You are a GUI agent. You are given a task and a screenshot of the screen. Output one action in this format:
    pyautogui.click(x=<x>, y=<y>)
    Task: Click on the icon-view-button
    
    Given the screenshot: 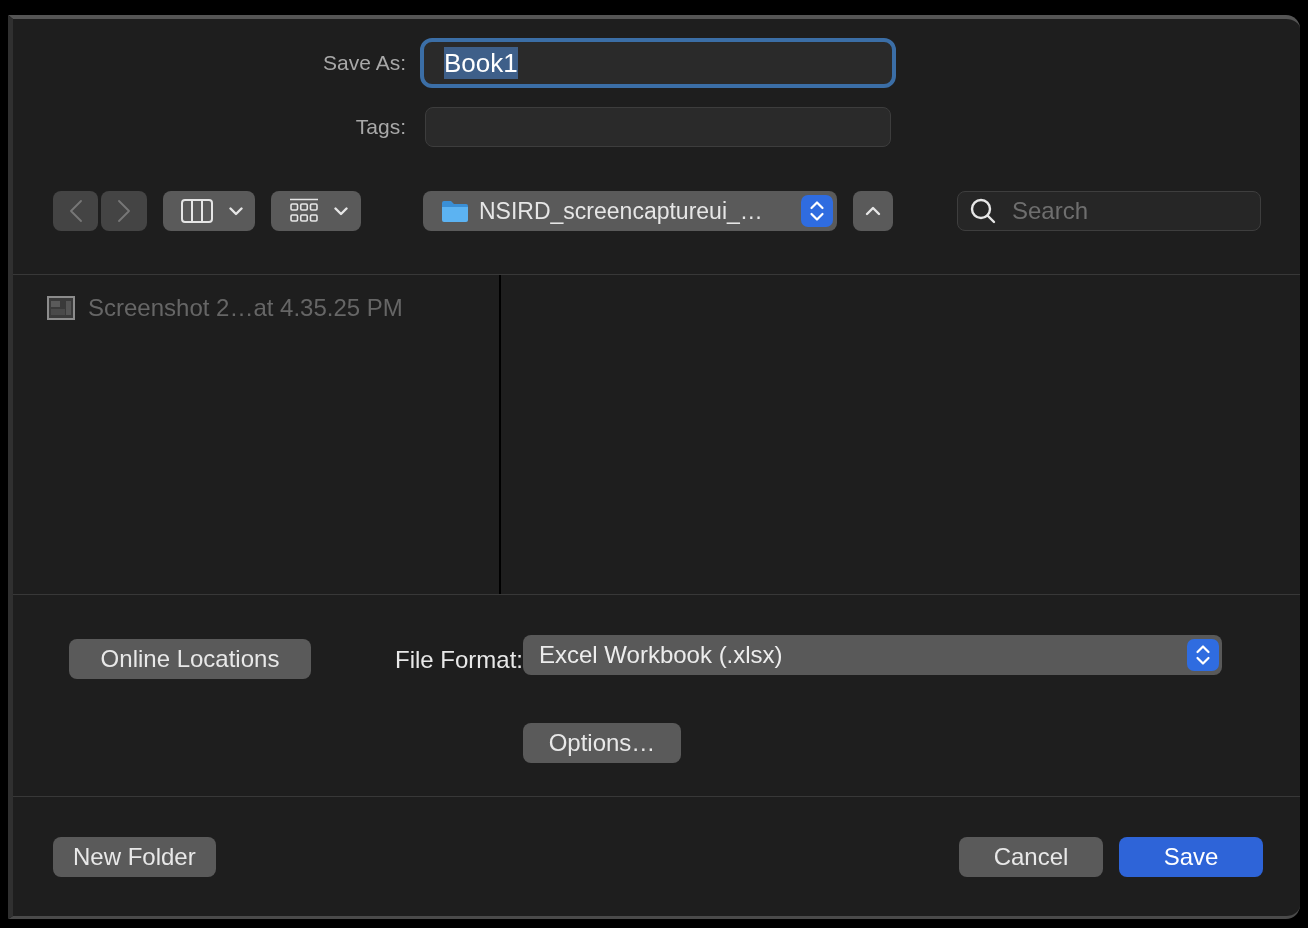 What is the action you would take?
    pyautogui.click(x=316, y=211)
    